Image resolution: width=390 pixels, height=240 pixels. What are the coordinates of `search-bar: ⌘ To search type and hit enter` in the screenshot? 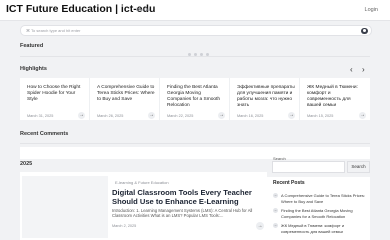 It's located at (196, 30).